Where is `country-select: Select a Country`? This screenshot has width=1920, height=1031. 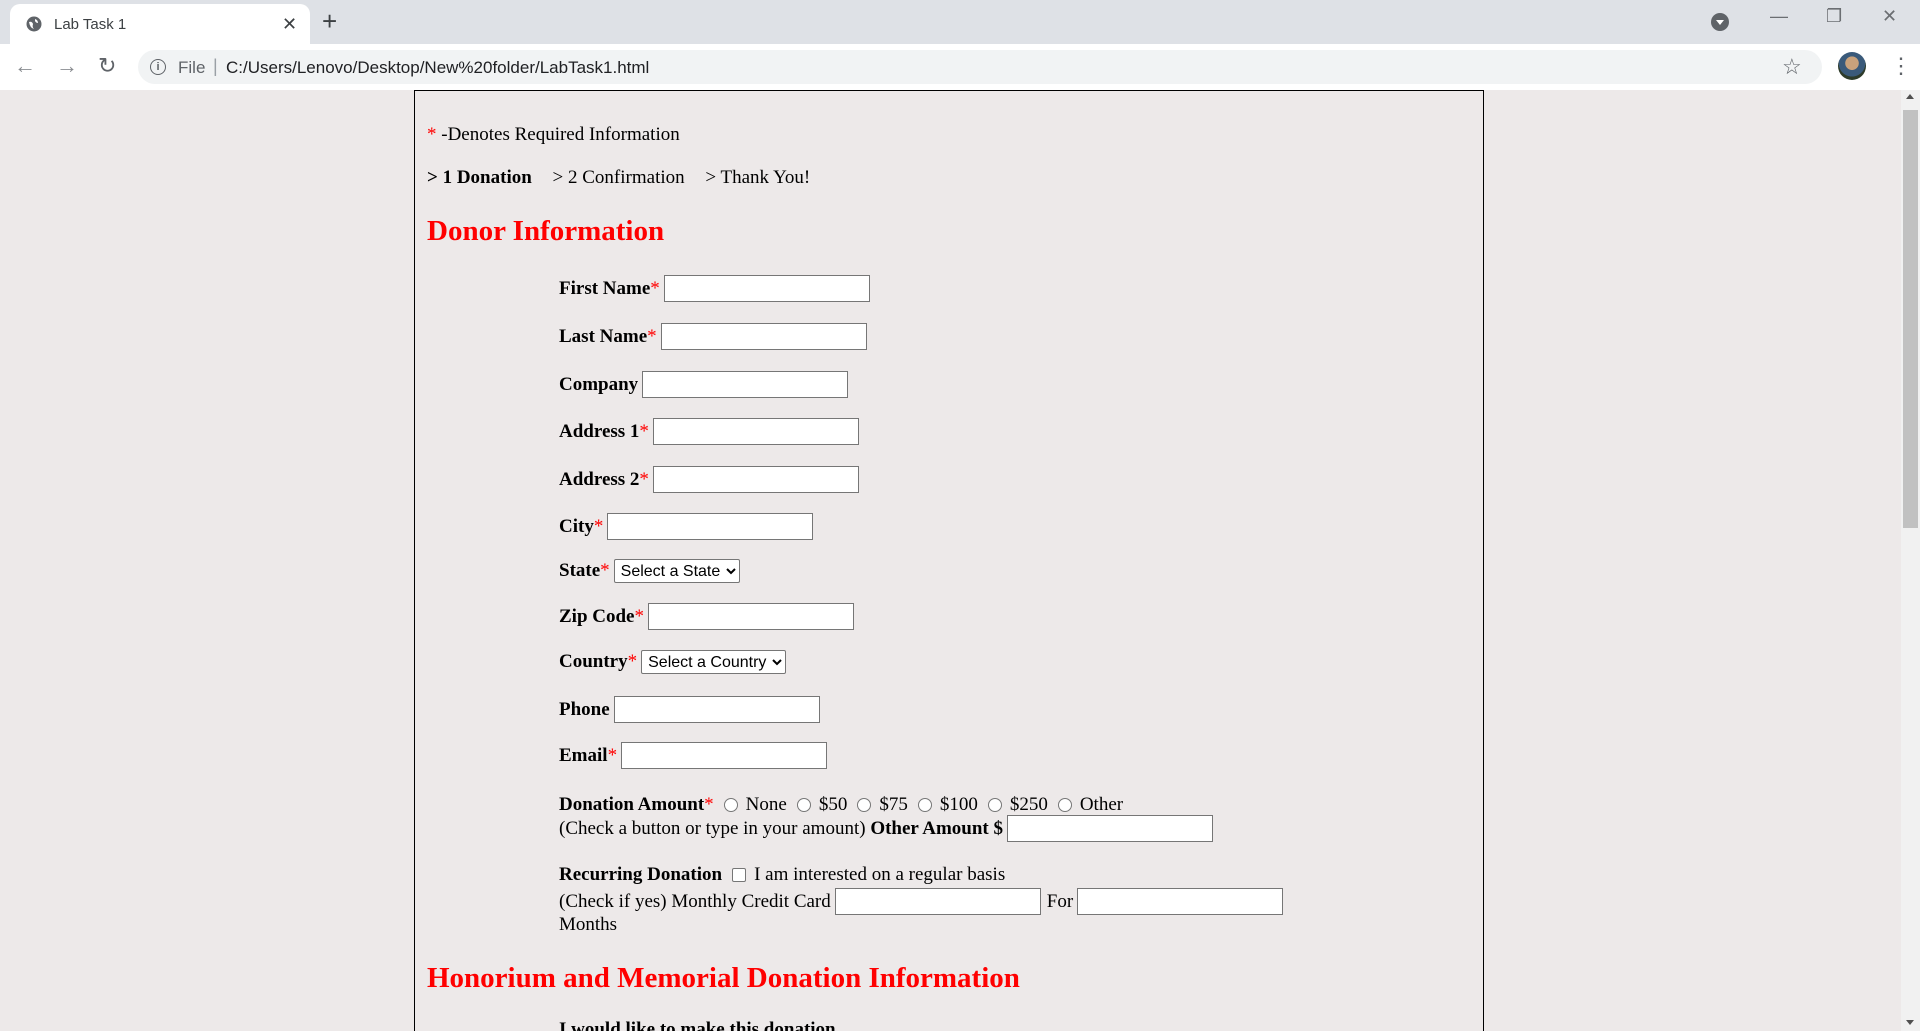
country-select: Select a Country is located at coordinates (714, 662).